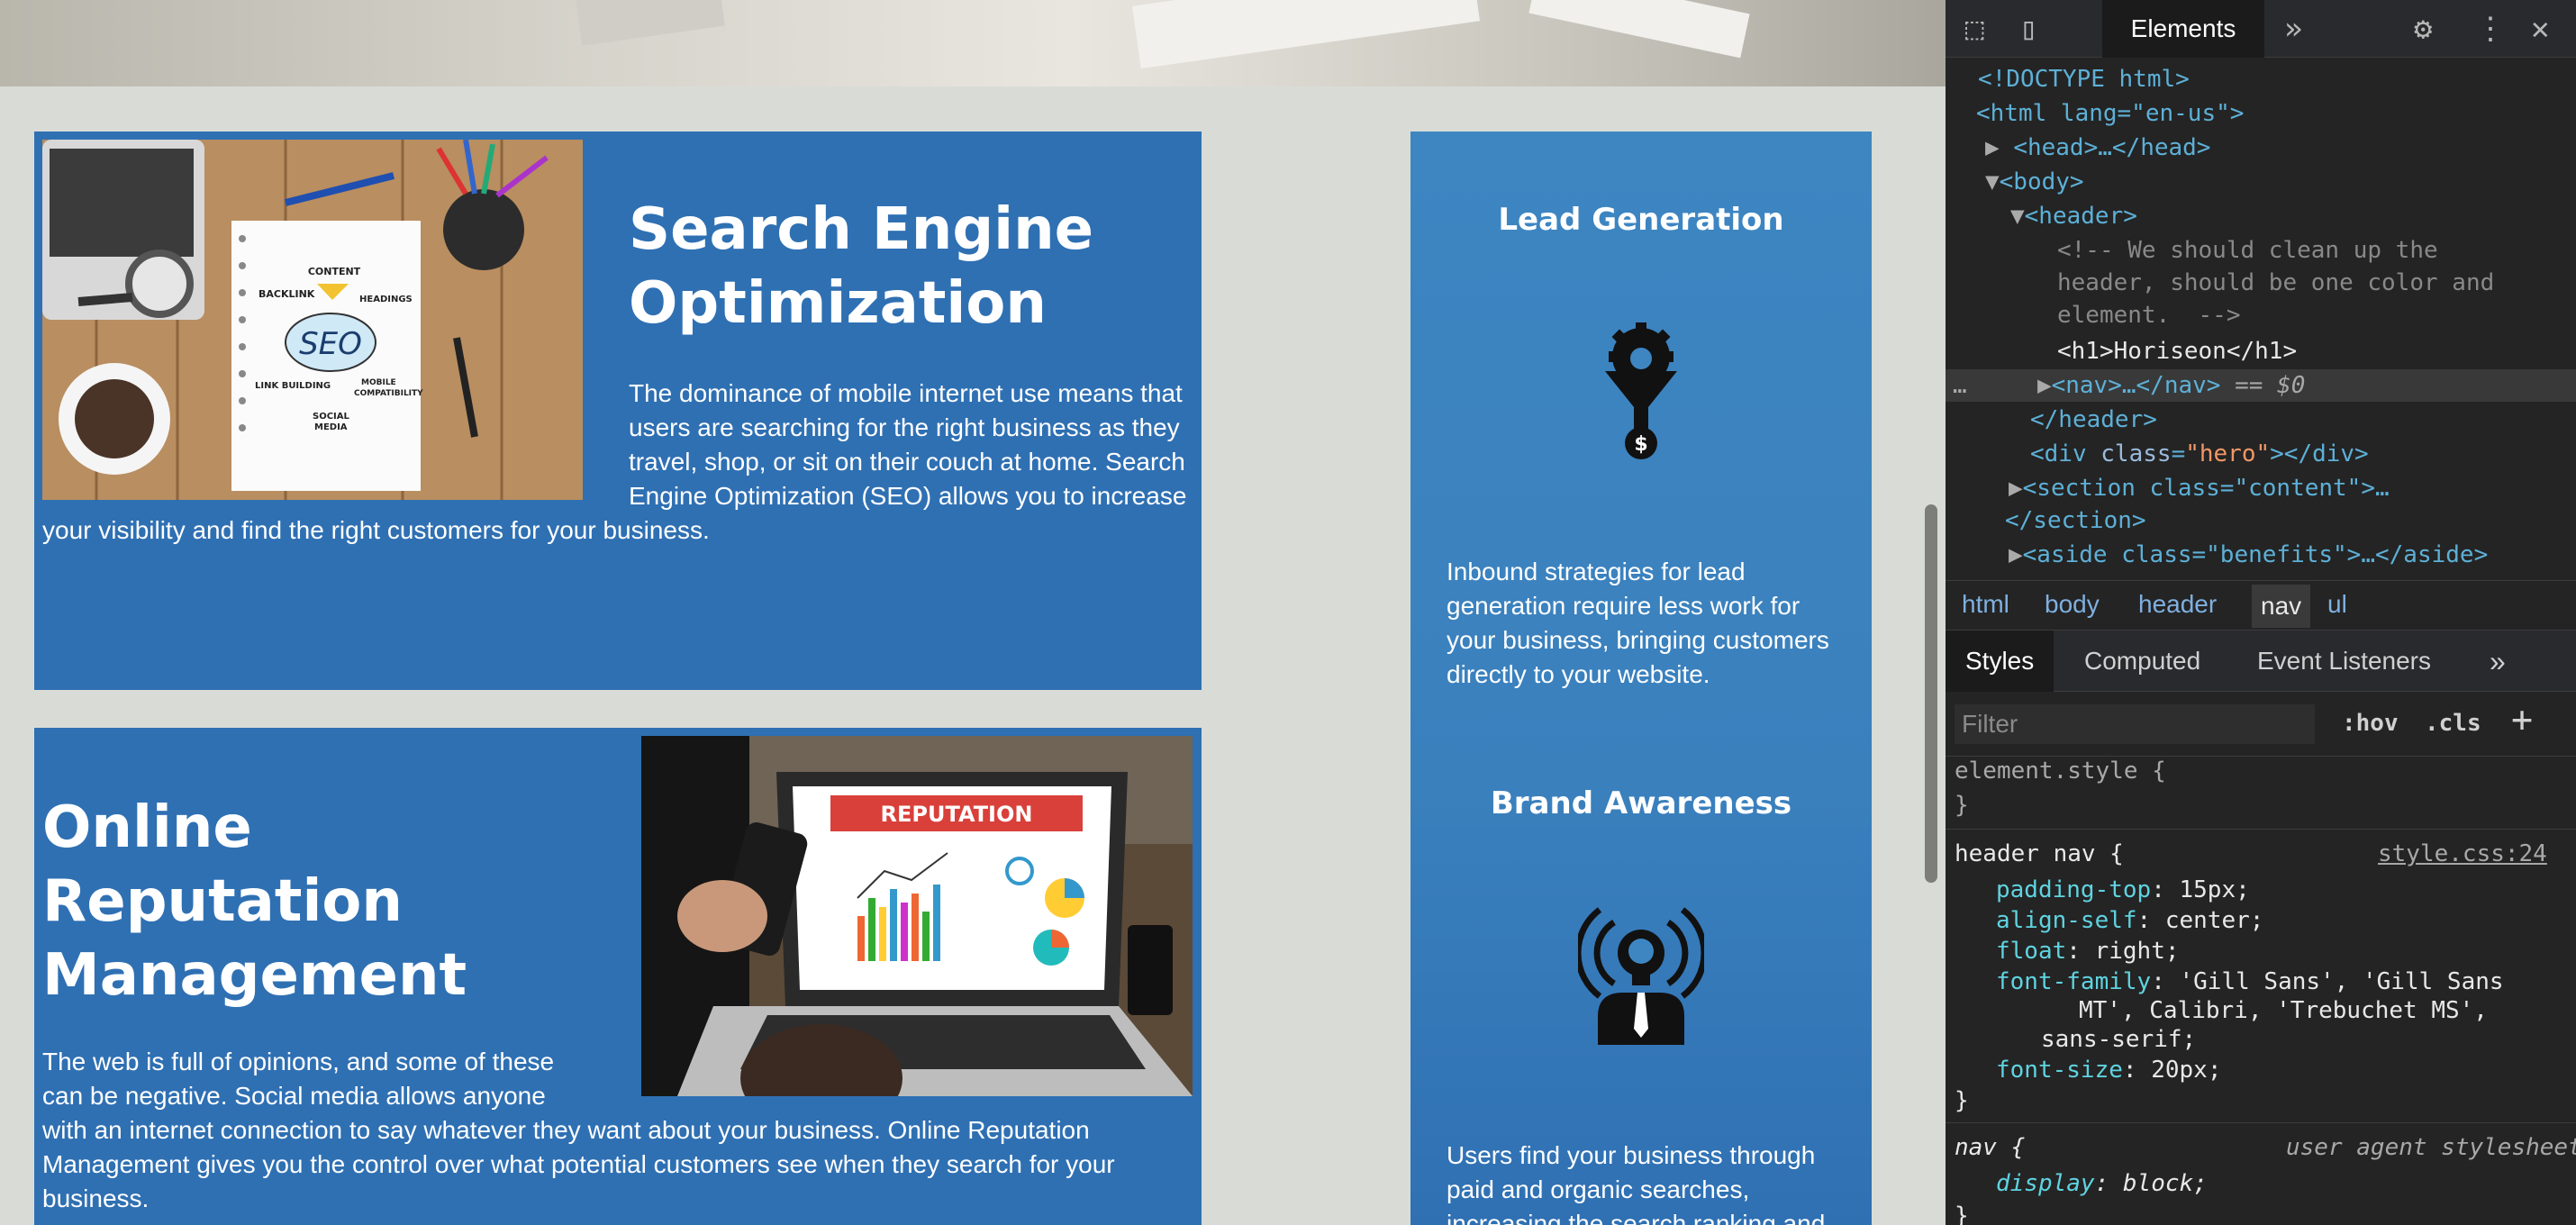 The width and height of the screenshot is (2576, 1225). Describe the element at coordinates (2522, 719) in the screenshot. I see `new-rule-plus-icon: +` at that location.